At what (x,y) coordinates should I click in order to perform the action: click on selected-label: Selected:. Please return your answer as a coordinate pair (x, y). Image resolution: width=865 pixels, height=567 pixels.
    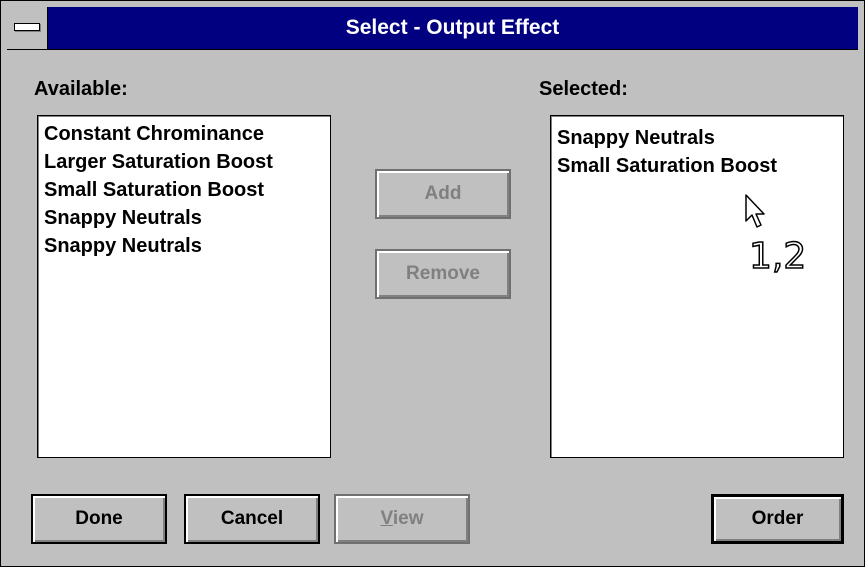
    Looking at the image, I should click on (583, 89).